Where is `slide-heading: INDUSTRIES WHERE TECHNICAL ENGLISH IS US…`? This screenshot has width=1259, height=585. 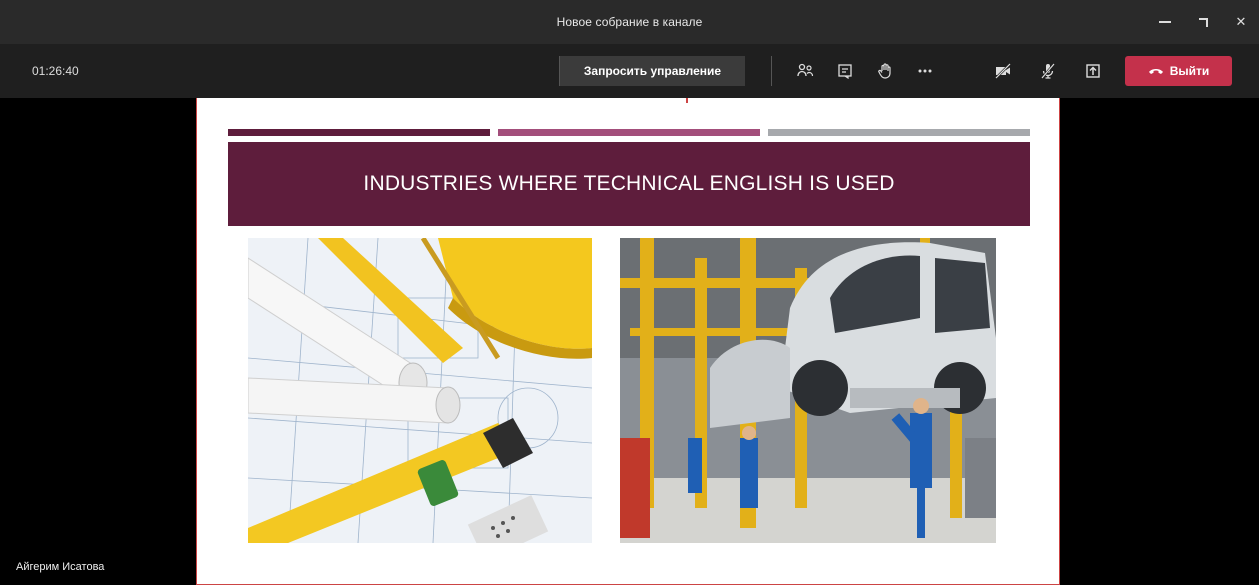 slide-heading: INDUSTRIES WHERE TECHNICAL ENGLISH IS US… is located at coordinates (629, 183).